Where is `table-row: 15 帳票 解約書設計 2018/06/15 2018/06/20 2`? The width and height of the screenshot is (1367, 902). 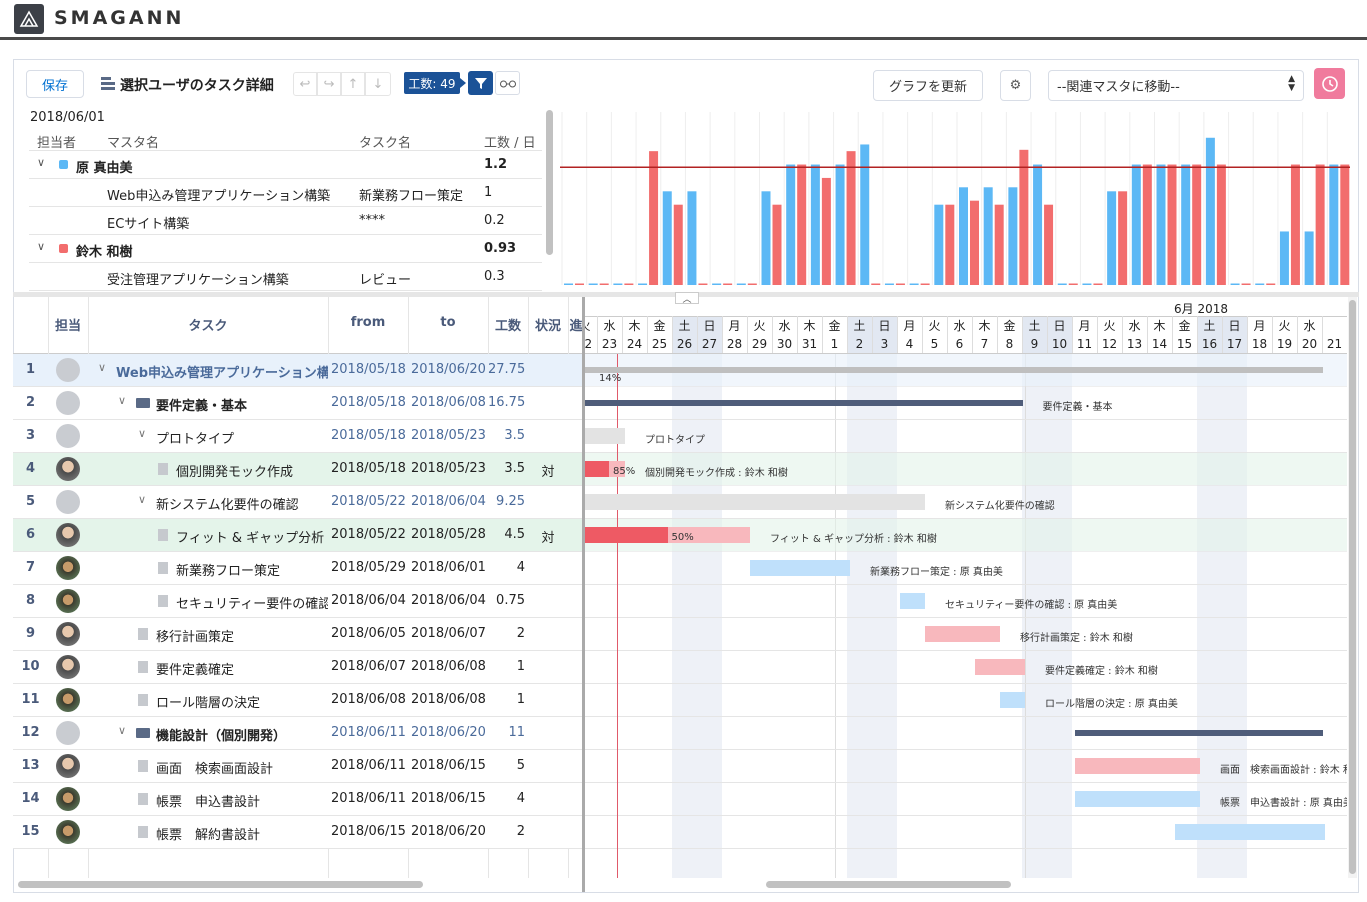 table-row: 15 帳票 解約書設計 2018/06/15 2018/06/20 2 is located at coordinates (298, 832).